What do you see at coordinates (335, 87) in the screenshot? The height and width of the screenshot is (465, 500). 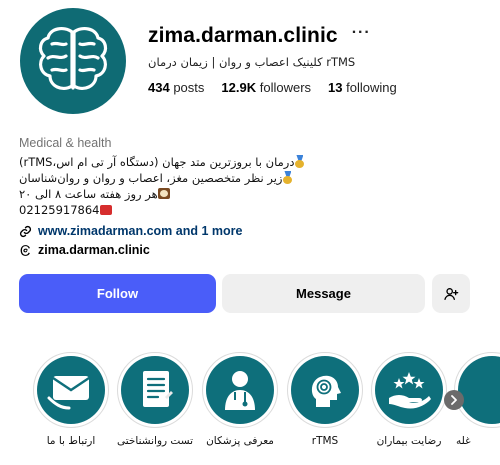 I see `following-count: 13` at bounding box center [335, 87].